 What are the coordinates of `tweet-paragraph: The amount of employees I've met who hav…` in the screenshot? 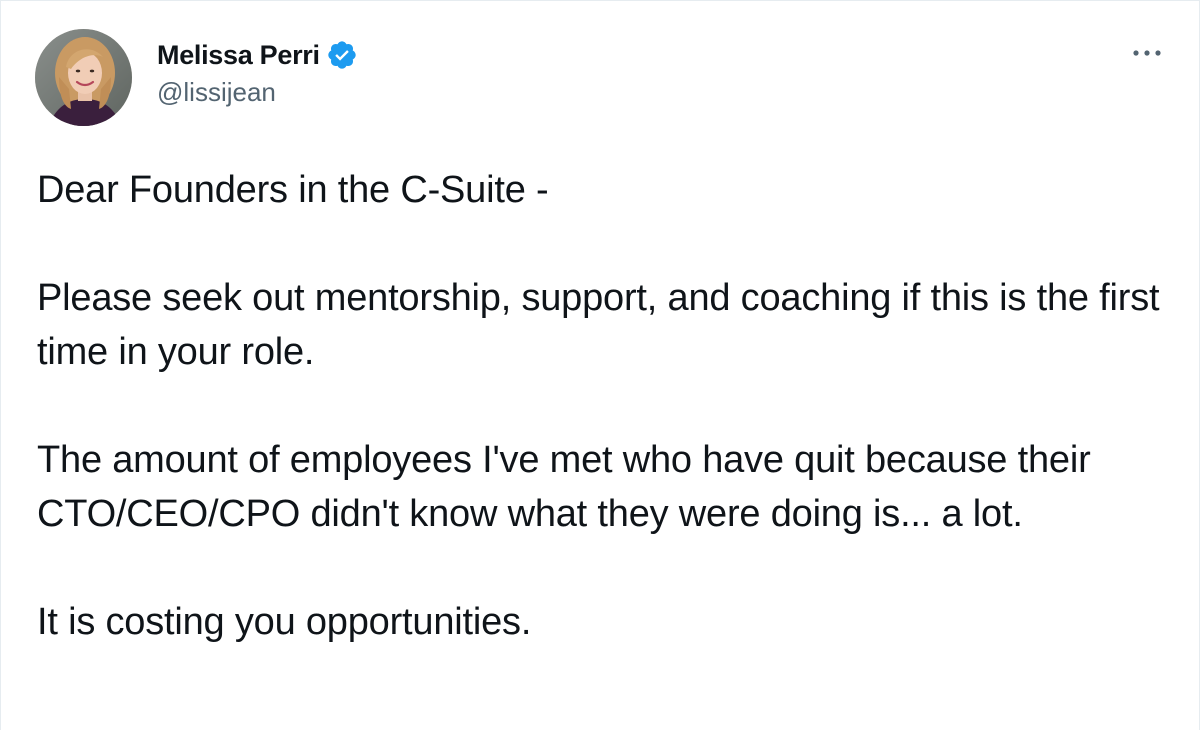 It's located at (564, 487).